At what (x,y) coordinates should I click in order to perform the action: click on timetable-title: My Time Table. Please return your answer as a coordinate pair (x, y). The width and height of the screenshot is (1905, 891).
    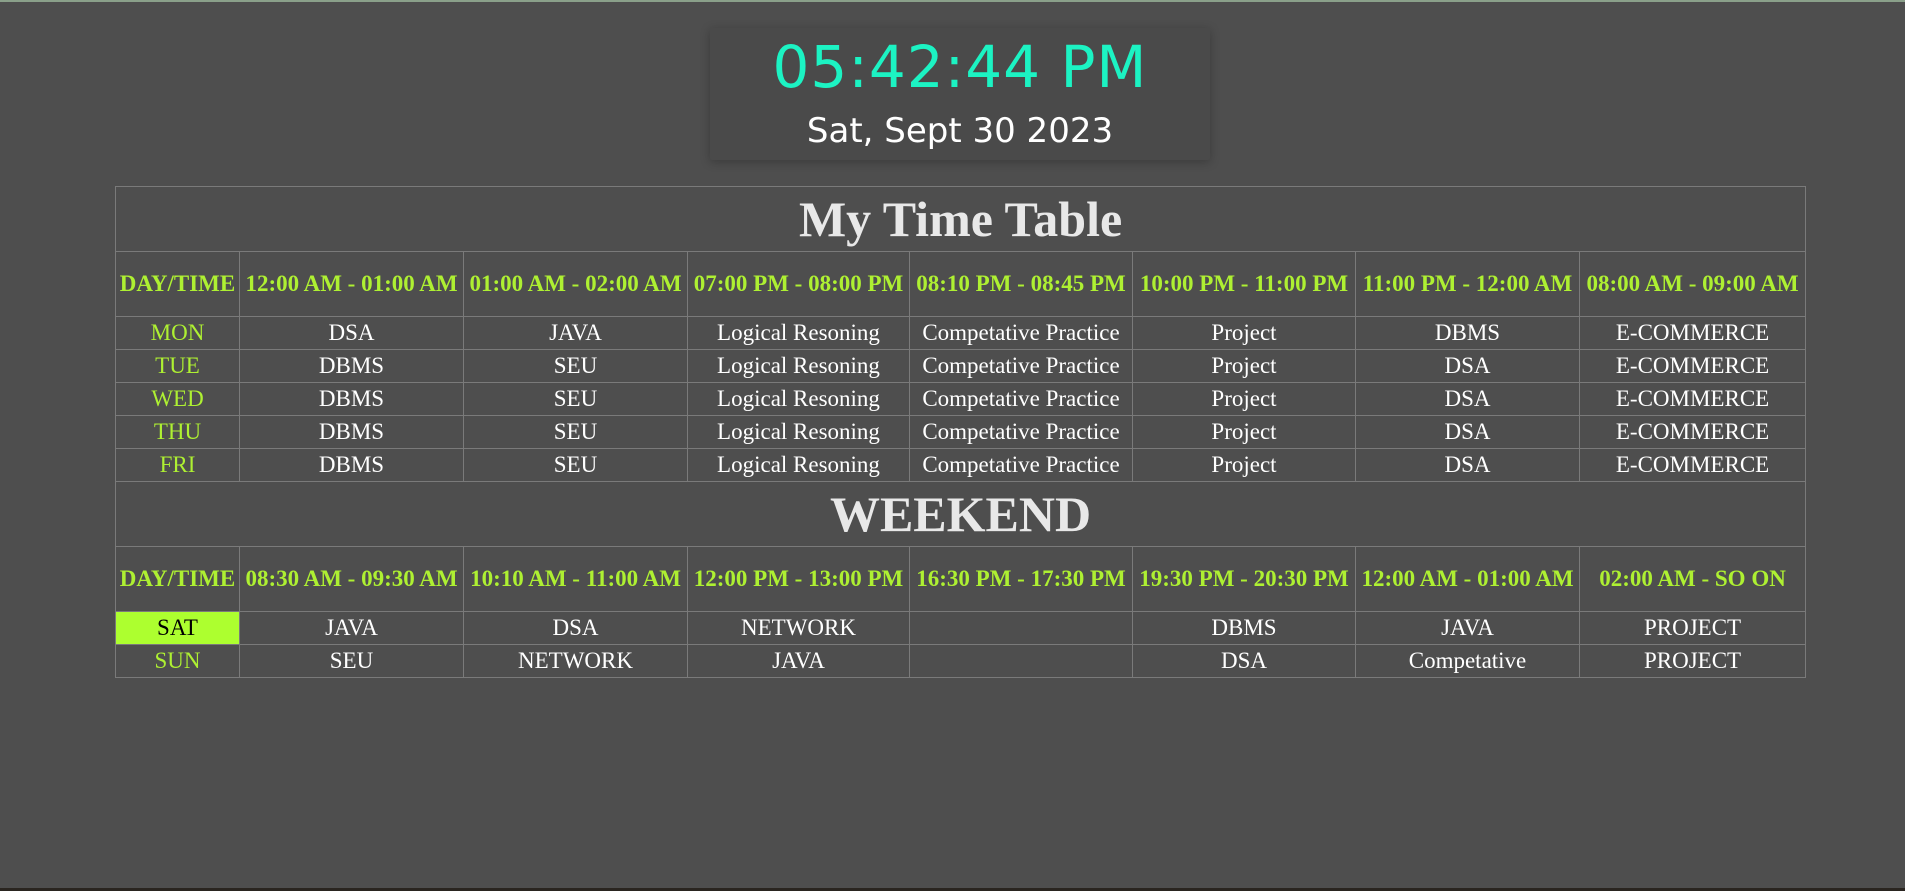
    Looking at the image, I should click on (960, 219).